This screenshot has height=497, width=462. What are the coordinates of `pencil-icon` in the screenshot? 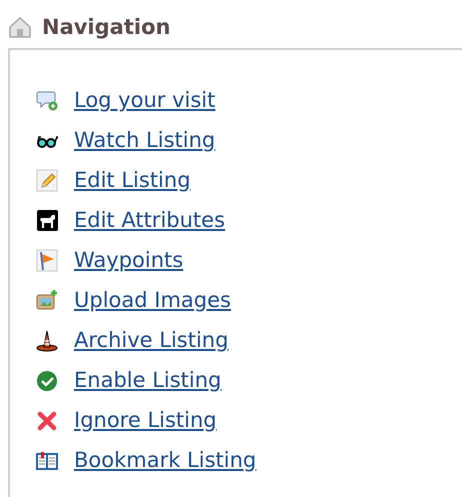 It's located at (47, 180).